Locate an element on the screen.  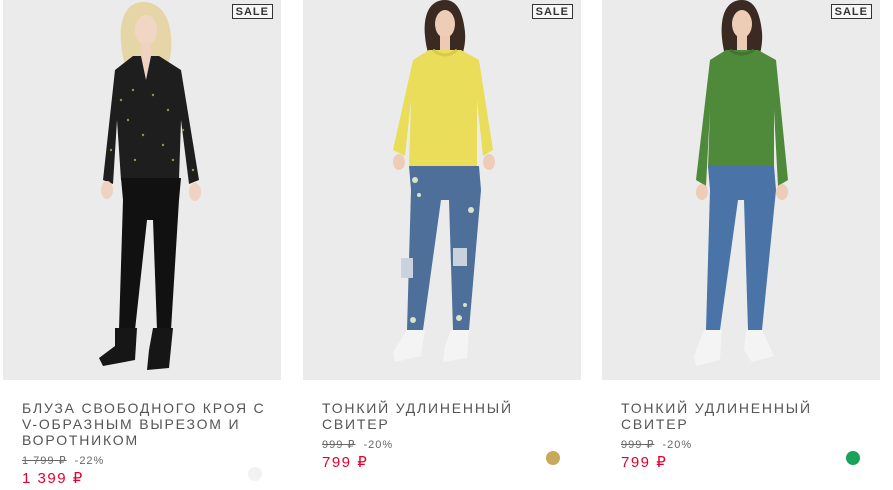
discount-percent: -22% is located at coordinates (89, 461).